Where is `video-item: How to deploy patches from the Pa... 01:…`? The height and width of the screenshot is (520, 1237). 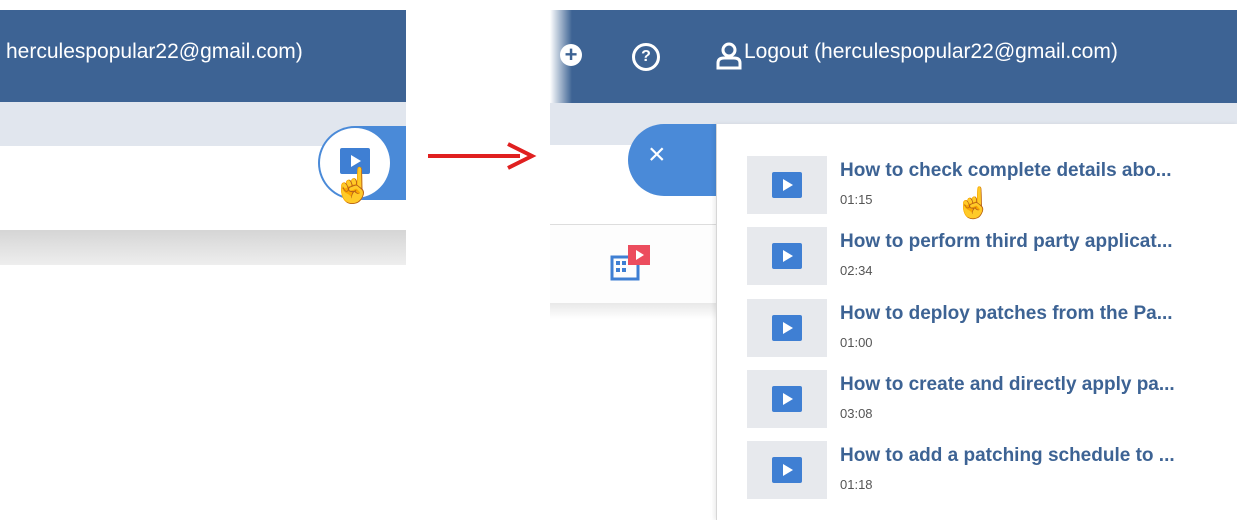
video-item: How to deploy patches from the Pa... 01:… is located at coordinates (987, 329).